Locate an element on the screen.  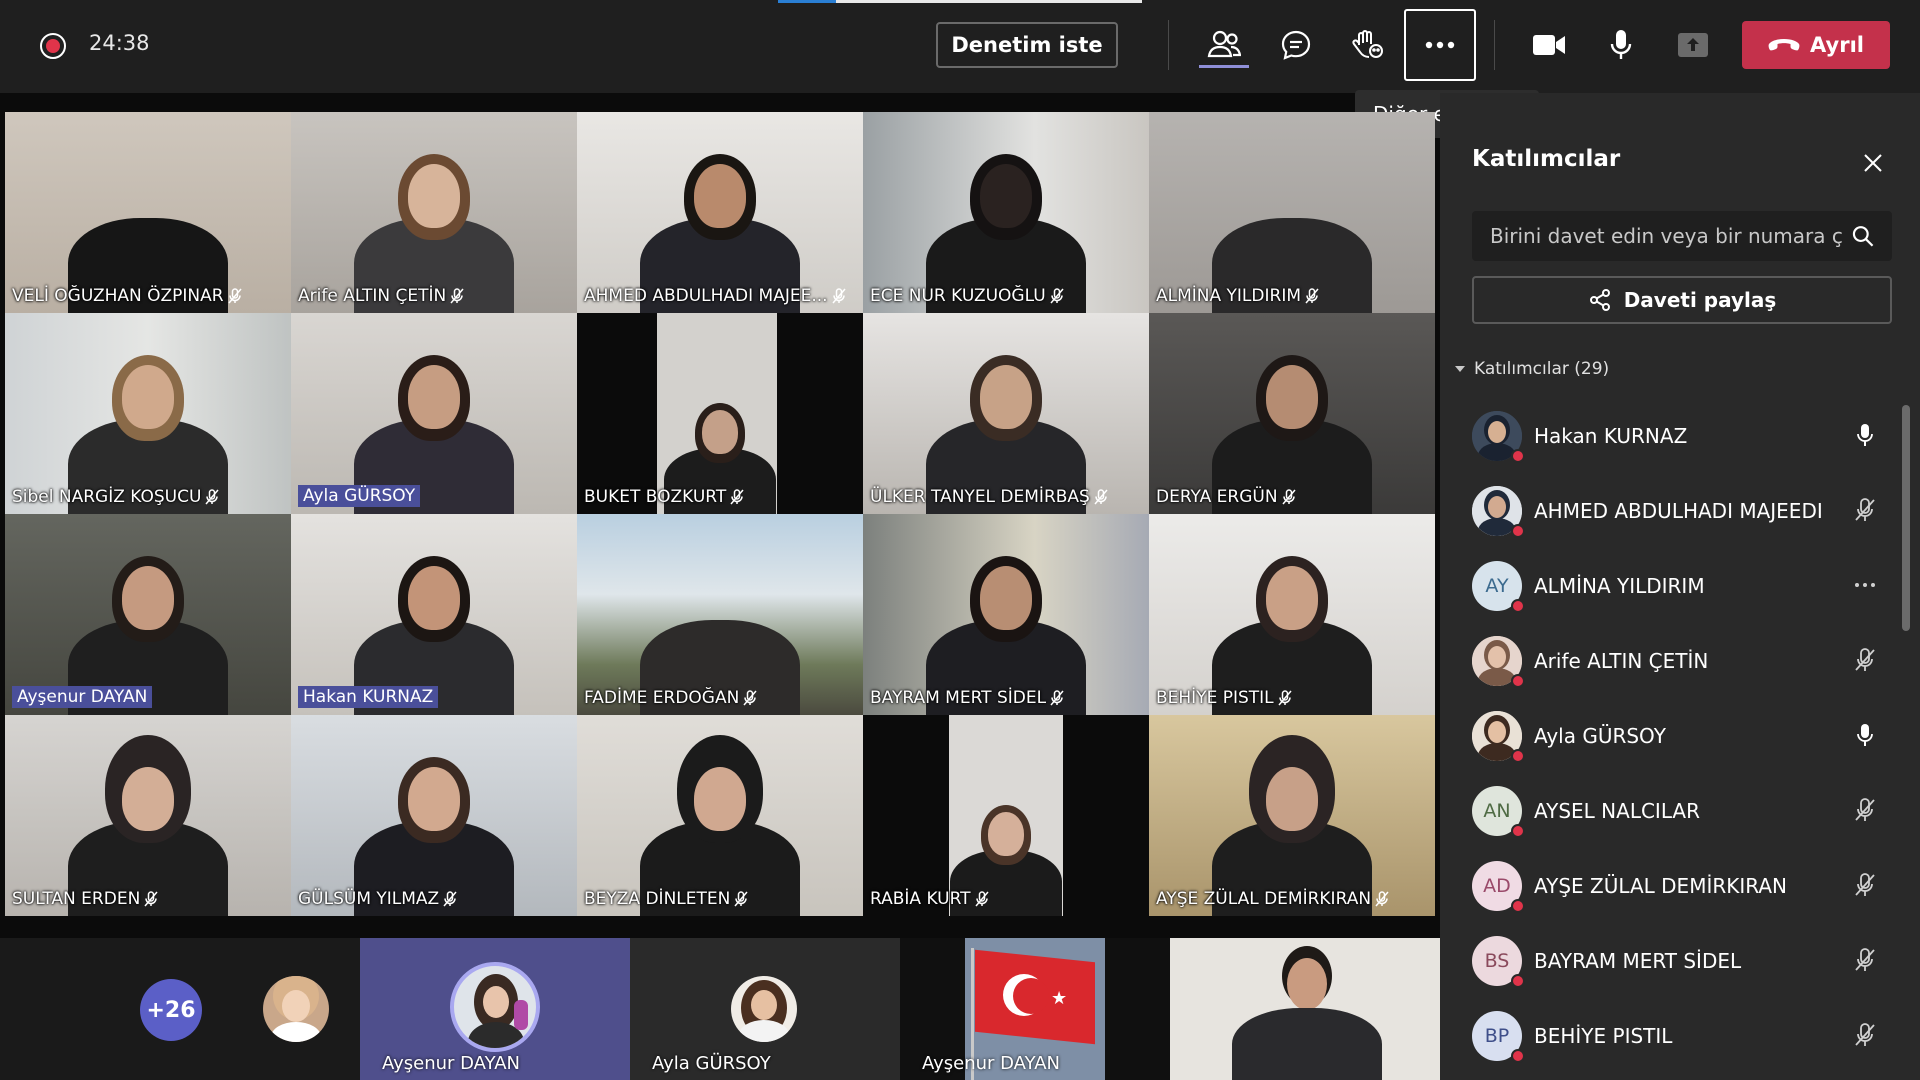
video-tile: Sibel NARGİZ KOŞUCU is located at coordinates (148, 413).